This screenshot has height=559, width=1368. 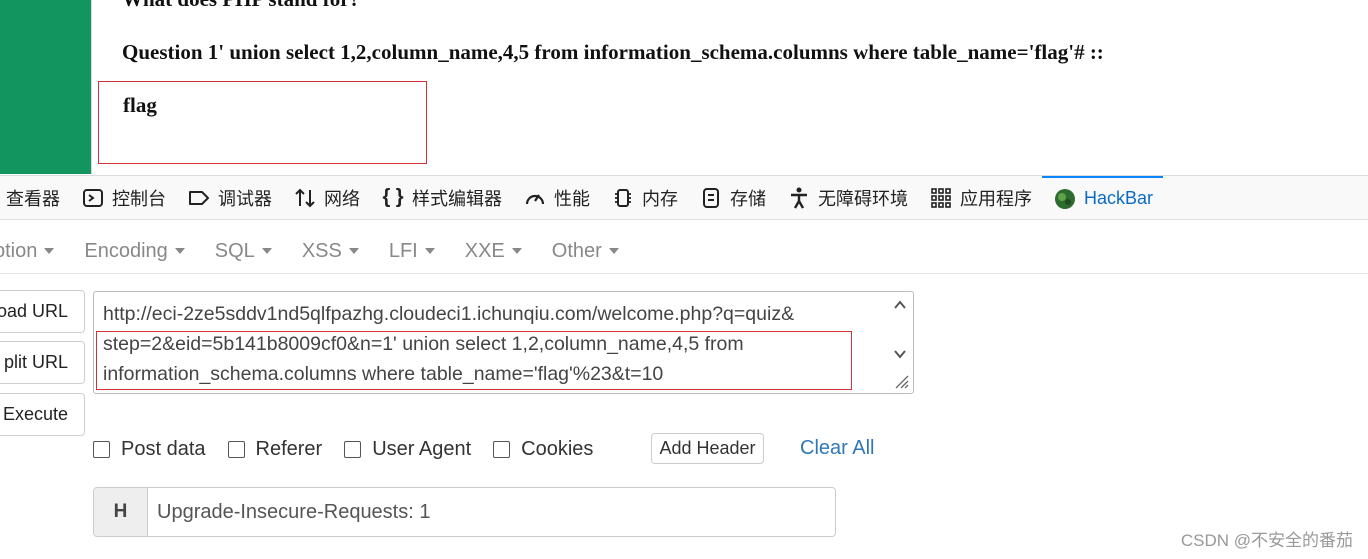 I want to click on tab-inspector: 查看器, so click(x=35, y=197).